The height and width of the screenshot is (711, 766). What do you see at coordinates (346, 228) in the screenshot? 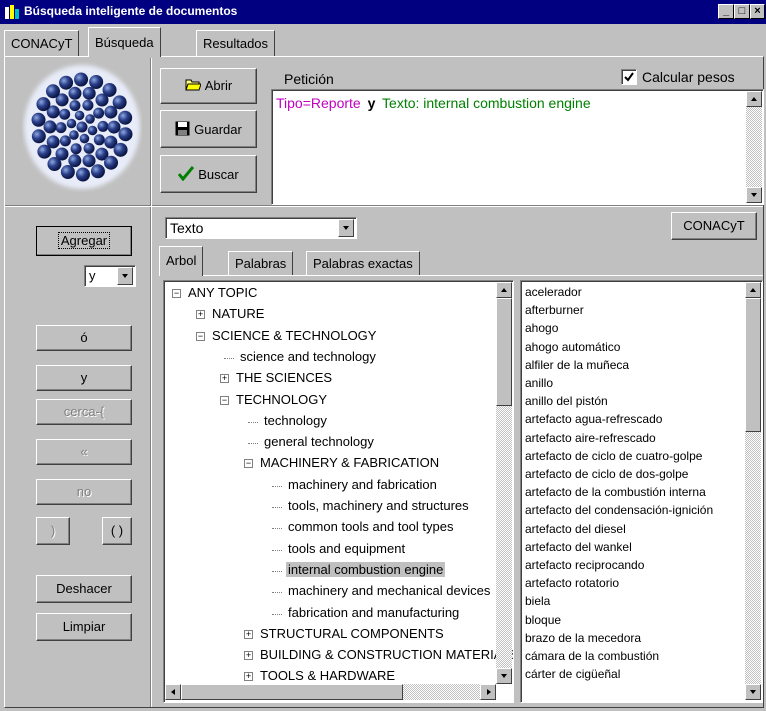
I see `field-dropdown-button` at bounding box center [346, 228].